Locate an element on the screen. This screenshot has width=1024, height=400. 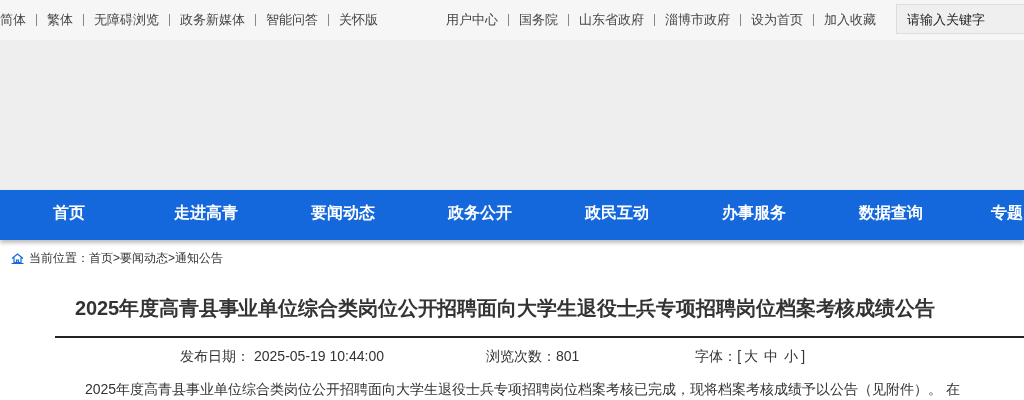
top-link: 政务新媒体 is located at coordinates (212, 20).